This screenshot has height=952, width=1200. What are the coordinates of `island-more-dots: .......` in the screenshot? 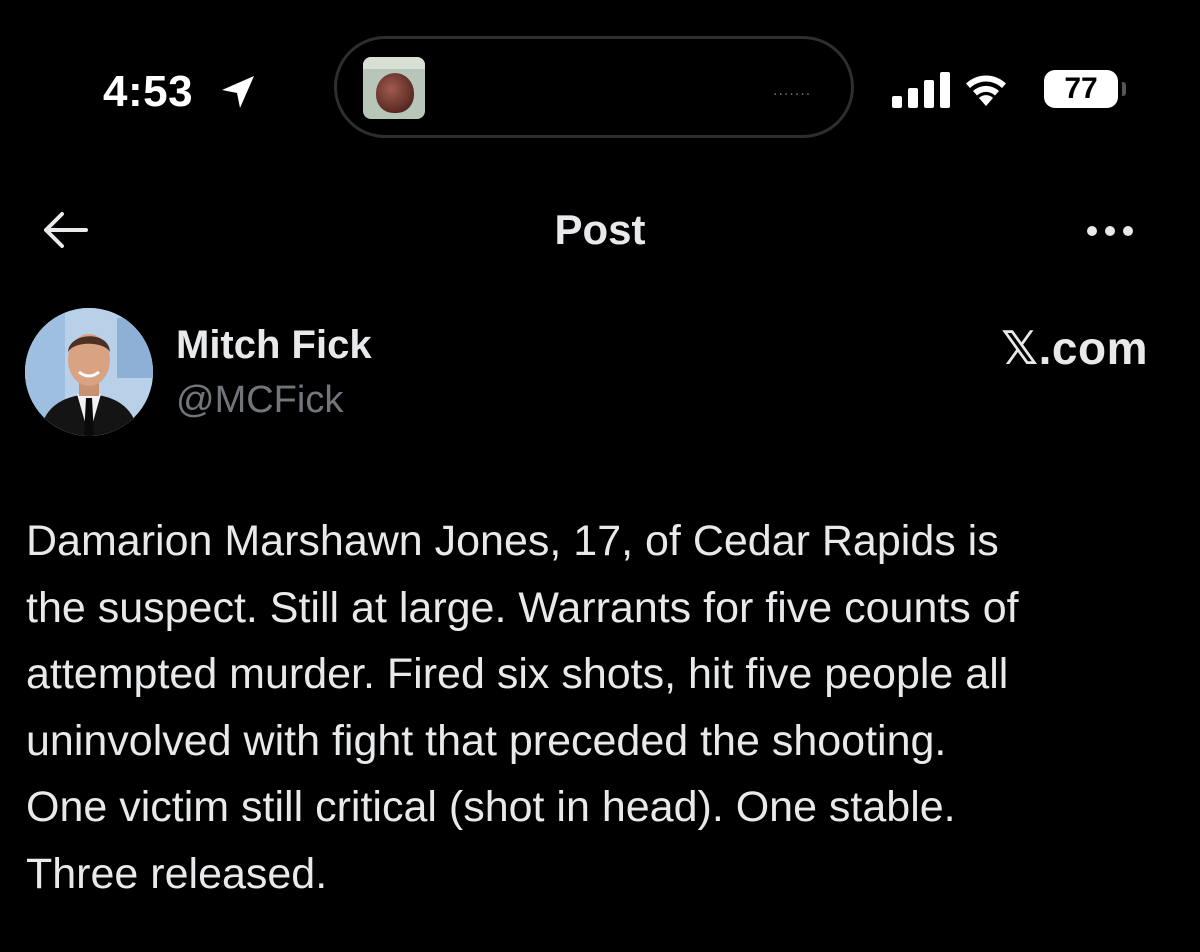 It's located at (792, 91).